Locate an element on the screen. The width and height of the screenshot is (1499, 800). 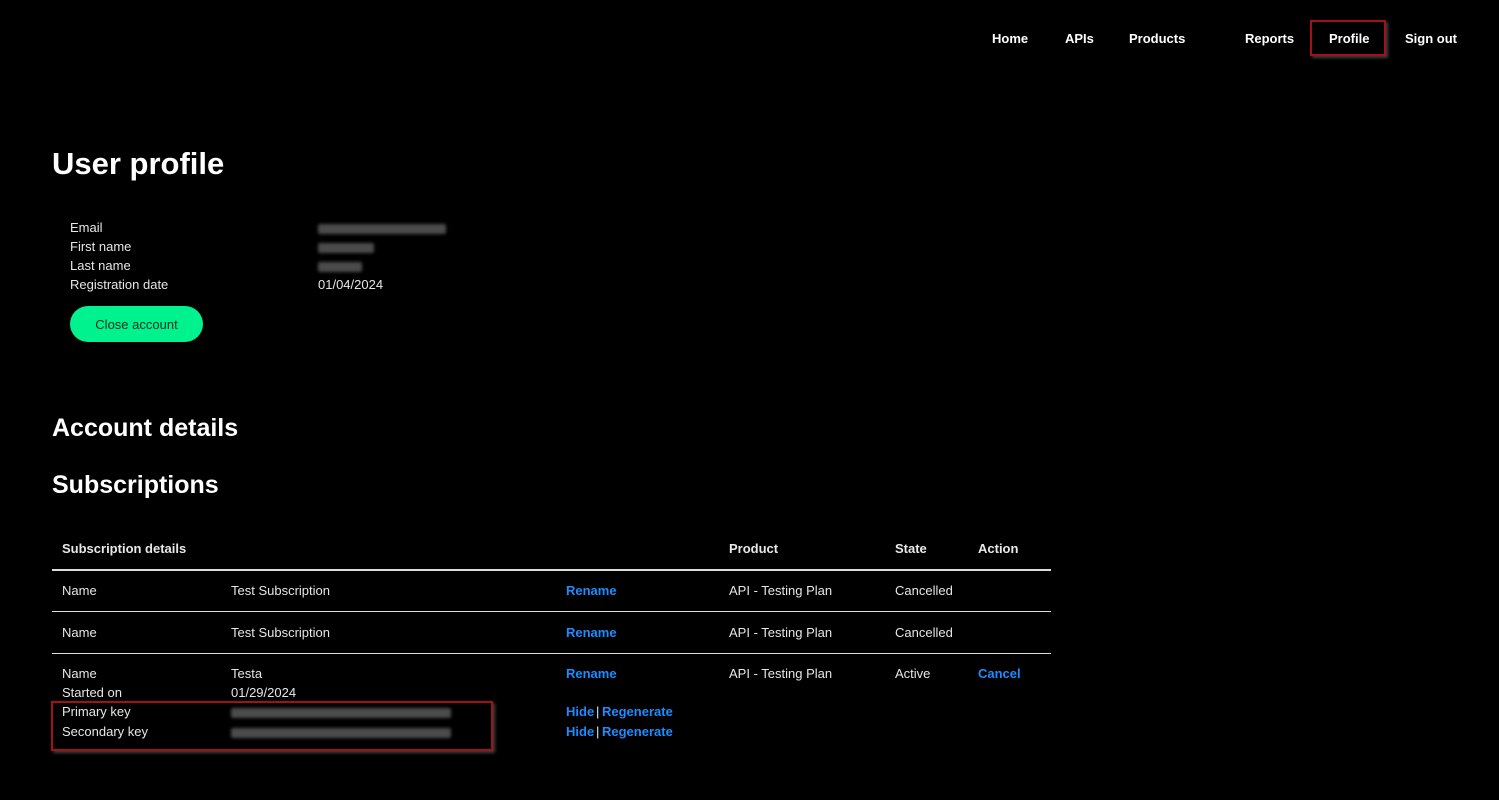
account-details-heading: Account details is located at coordinates (145, 428).